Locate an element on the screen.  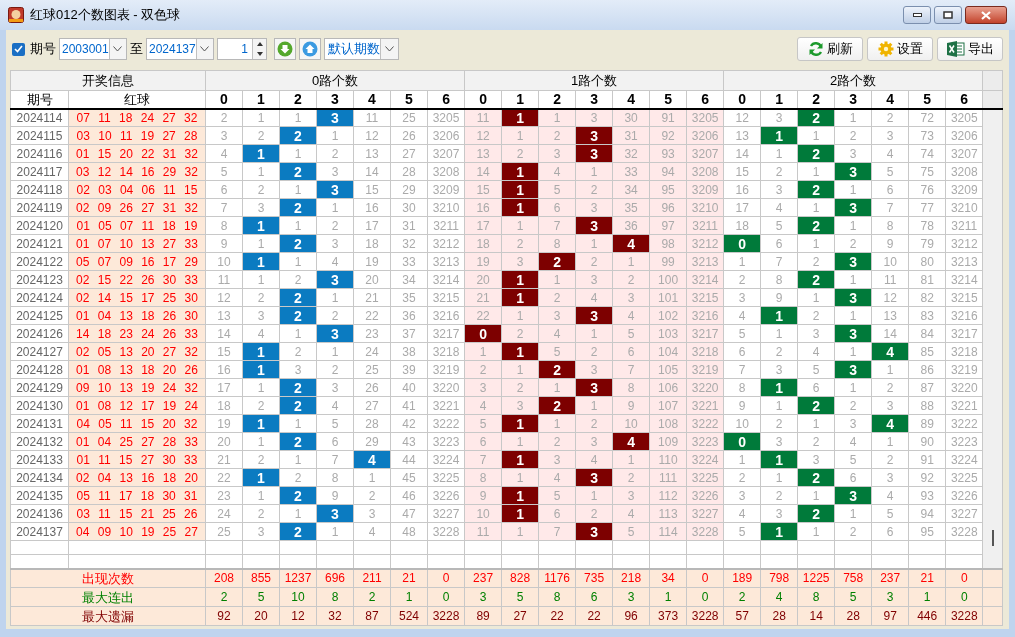
period-cell: 2024134 is located at coordinates (39, 477).